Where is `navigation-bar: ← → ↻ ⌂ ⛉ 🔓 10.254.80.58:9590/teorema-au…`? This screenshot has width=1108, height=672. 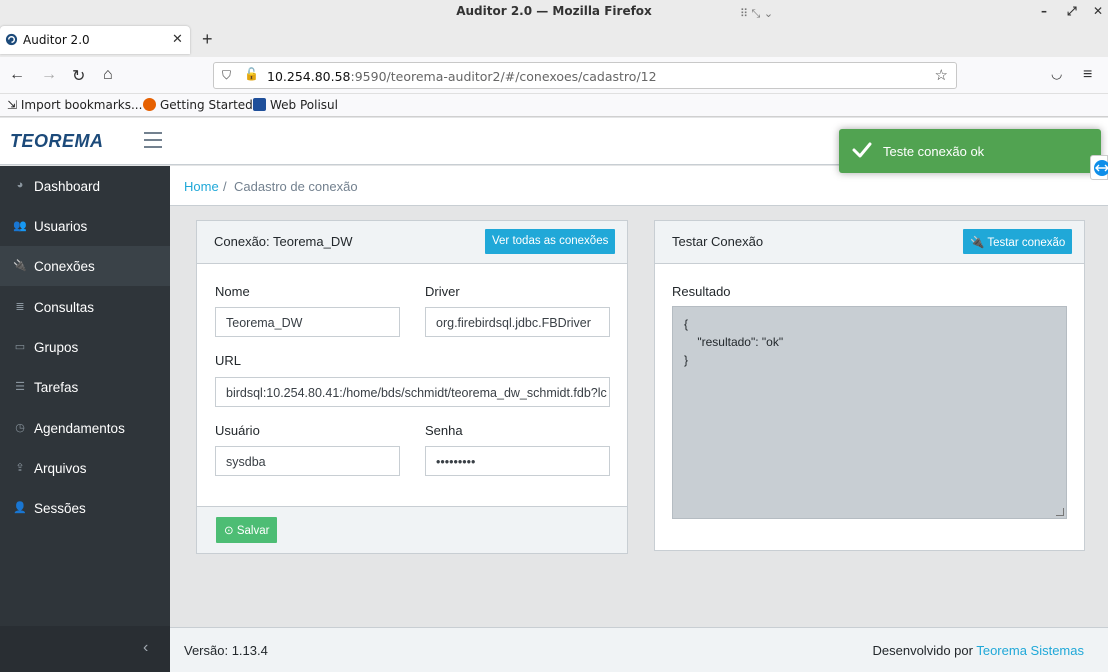 navigation-bar: ← → ↻ ⌂ ⛉ 🔓 10.254.80.58:9590/teorema-au… is located at coordinates (554, 75).